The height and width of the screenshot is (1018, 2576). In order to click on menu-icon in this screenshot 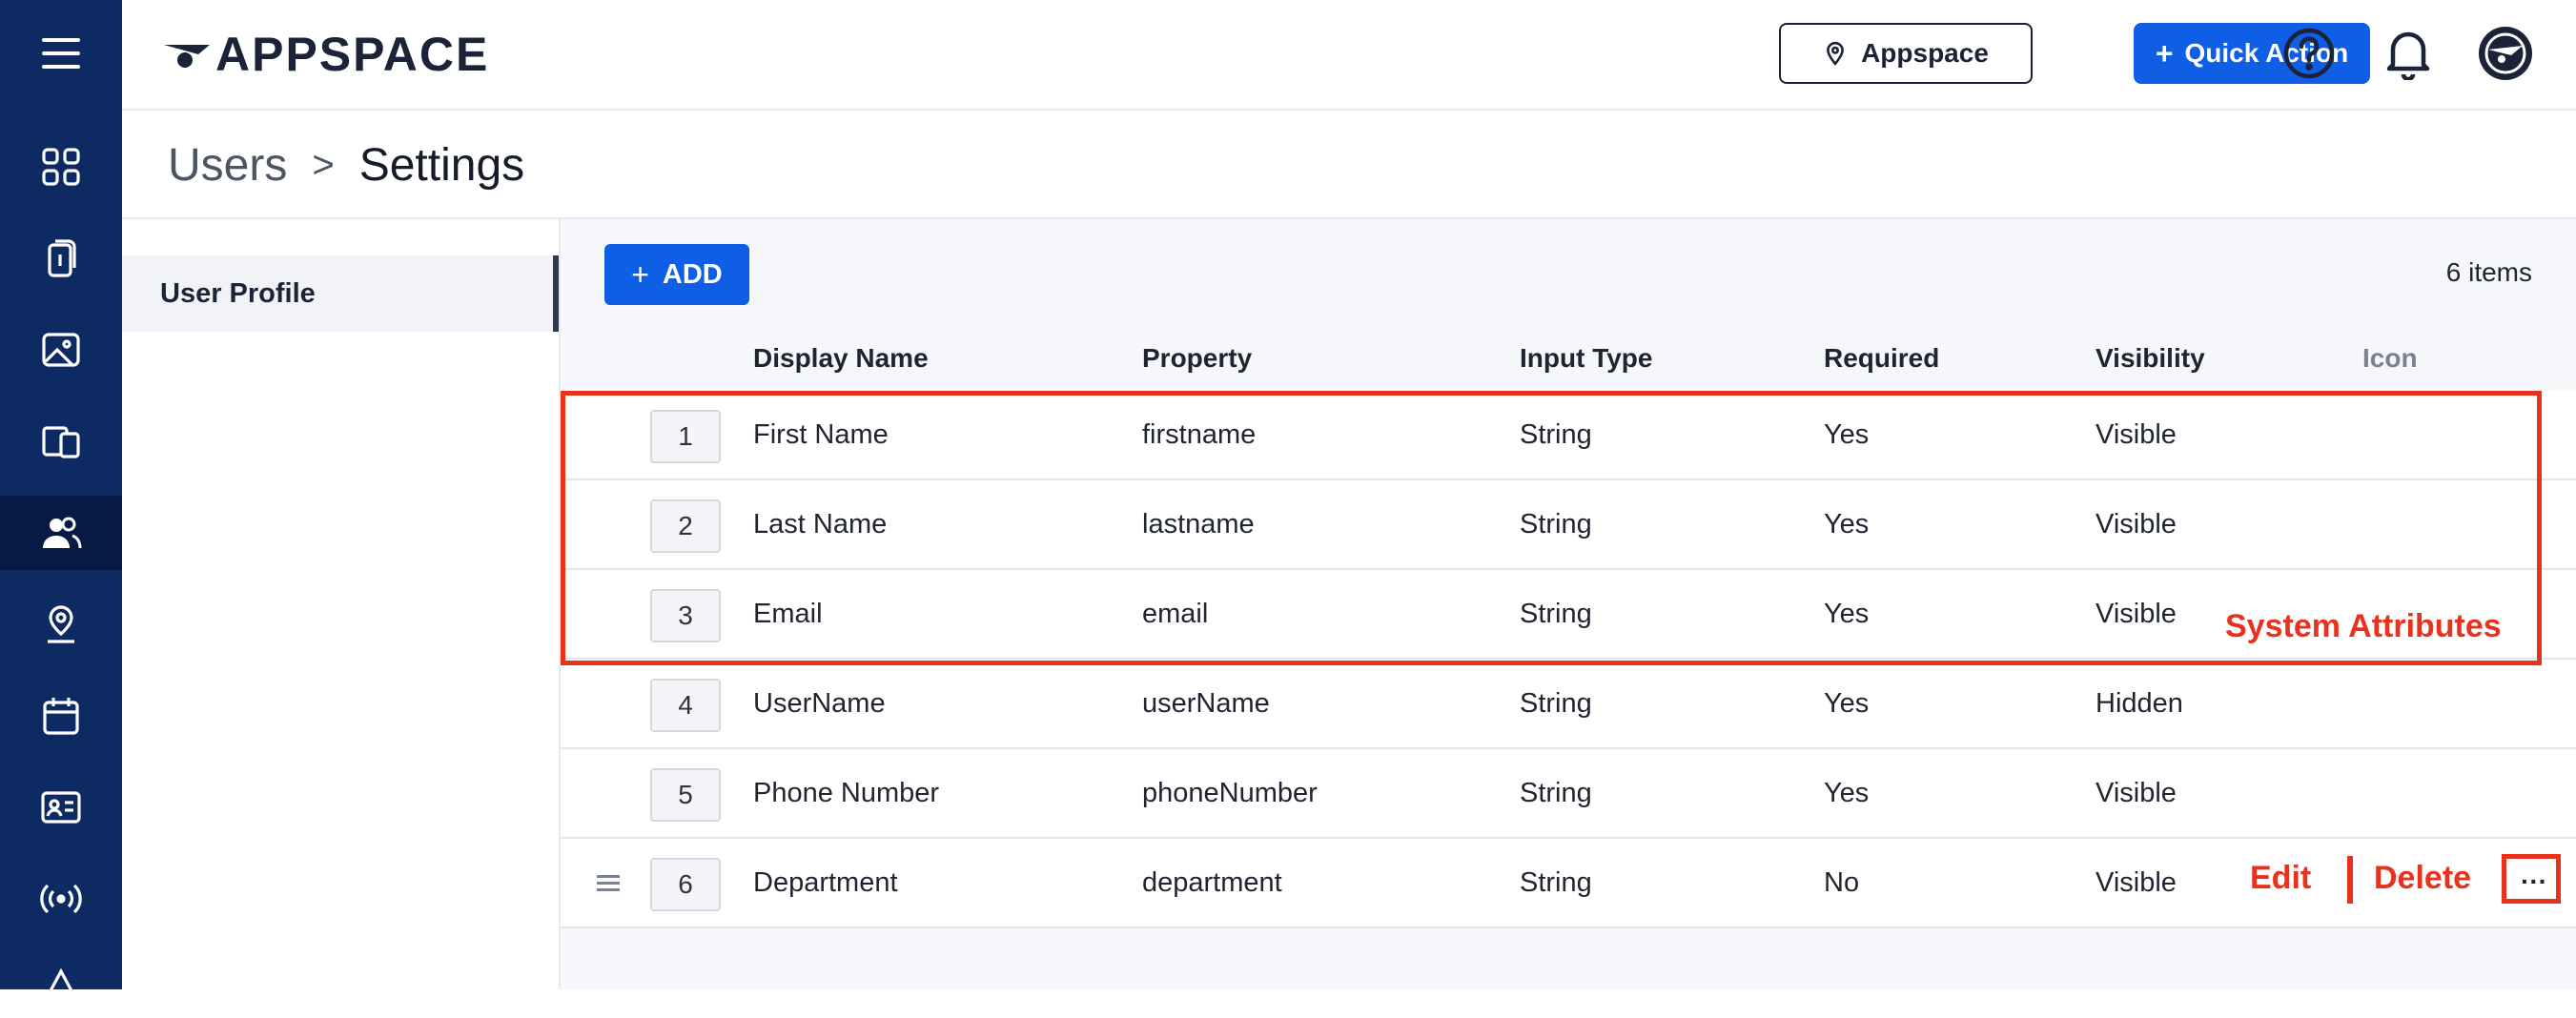, I will do `click(61, 53)`.